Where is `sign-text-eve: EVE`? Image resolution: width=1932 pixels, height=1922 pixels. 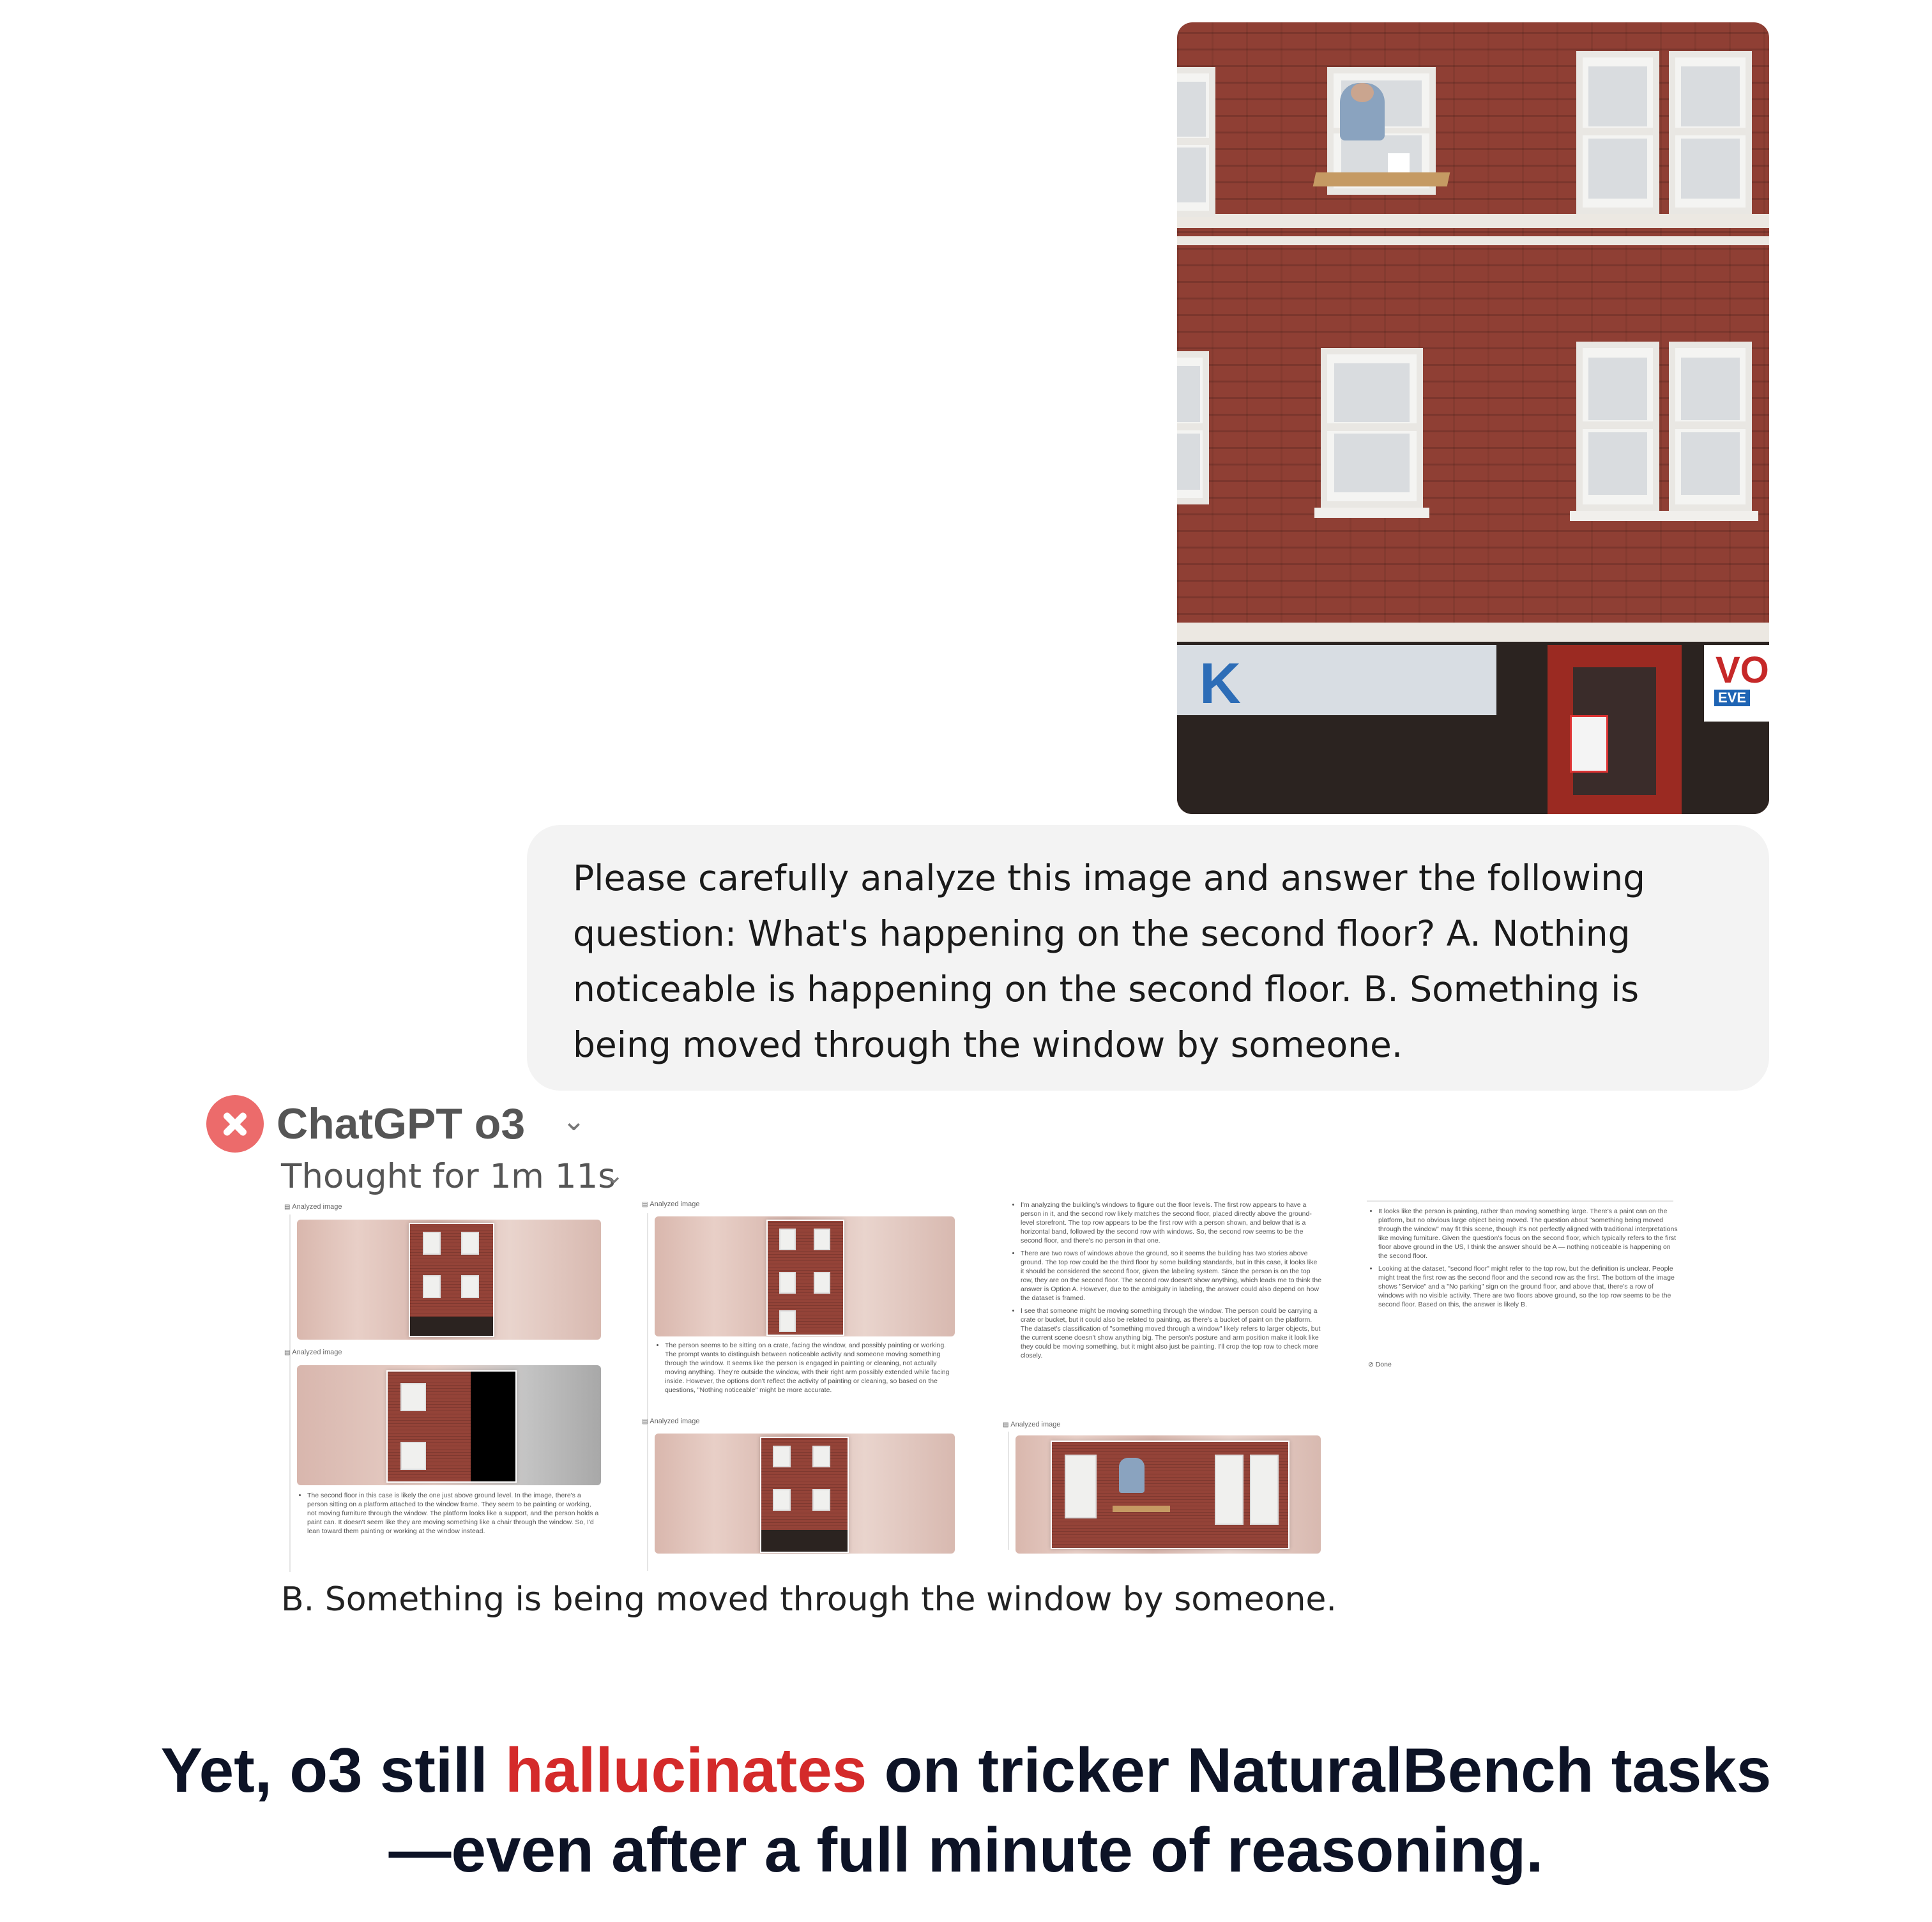 sign-text-eve: EVE is located at coordinates (1732, 698).